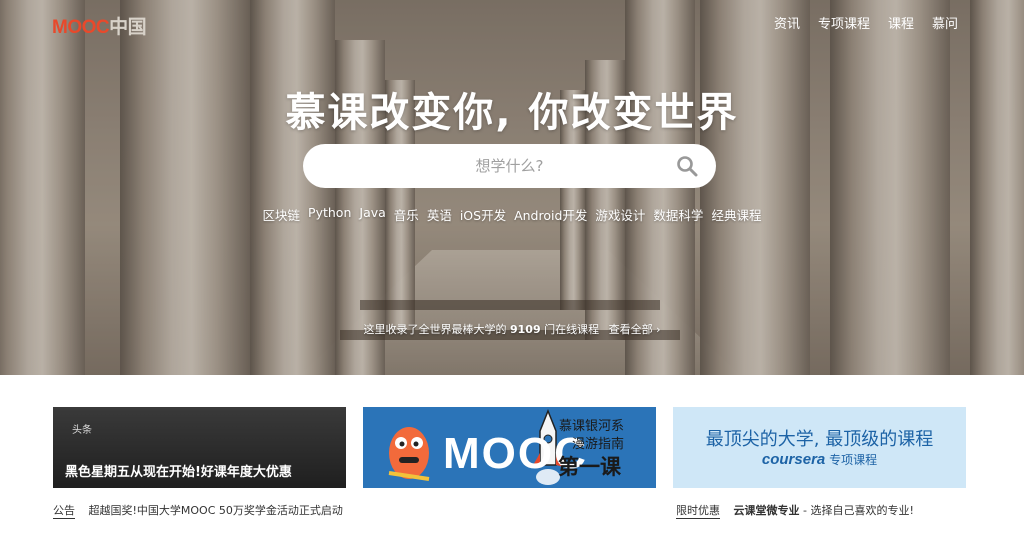 The width and height of the screenshot is (1024, 539). What do you see at coordinates (82, 430) in the screenshot?
I see `card-badge: 头条` at bounding box center [82, 430].